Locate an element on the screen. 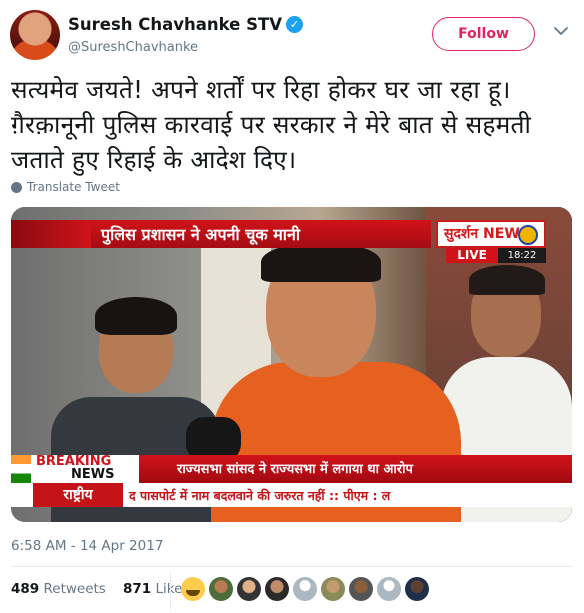 The height and width of the screenshot is (613, 584). divider is located at coordinates (292, 566).